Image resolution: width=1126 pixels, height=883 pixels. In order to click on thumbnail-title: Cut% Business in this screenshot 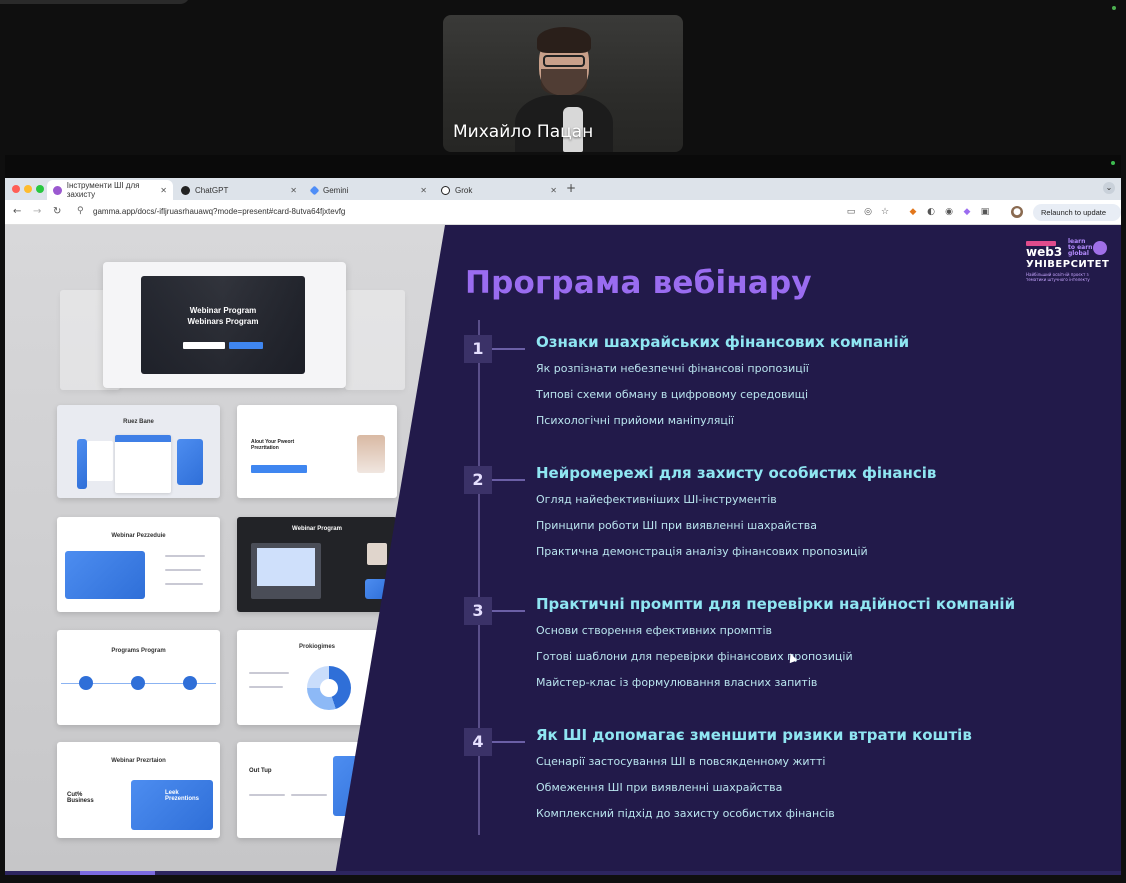, I will do `click(80, 798)`.